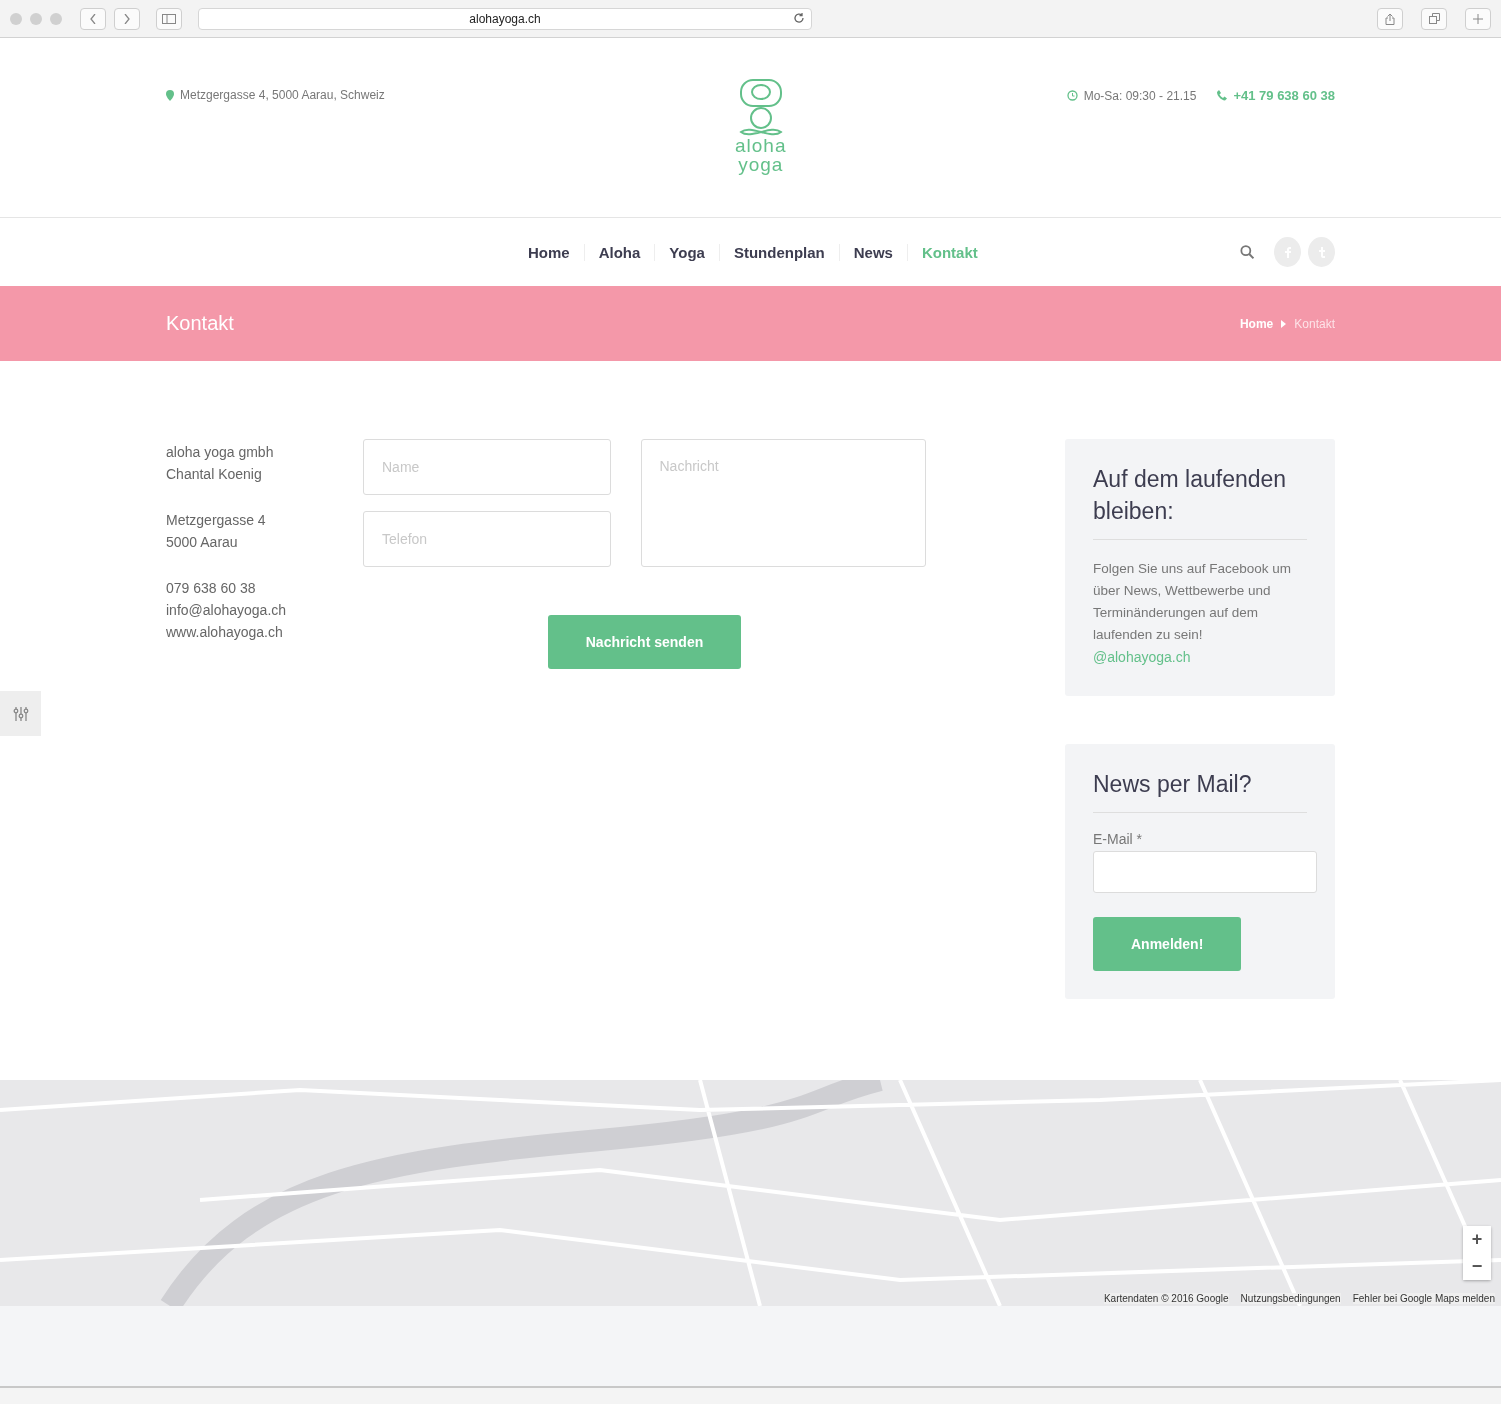 The width and height of the screenshot is (1501, 1404). What do you see at coordinates (686, 252) in the screenshot?
I see `nav-link: Yoga` at bounding box center [686, 252].